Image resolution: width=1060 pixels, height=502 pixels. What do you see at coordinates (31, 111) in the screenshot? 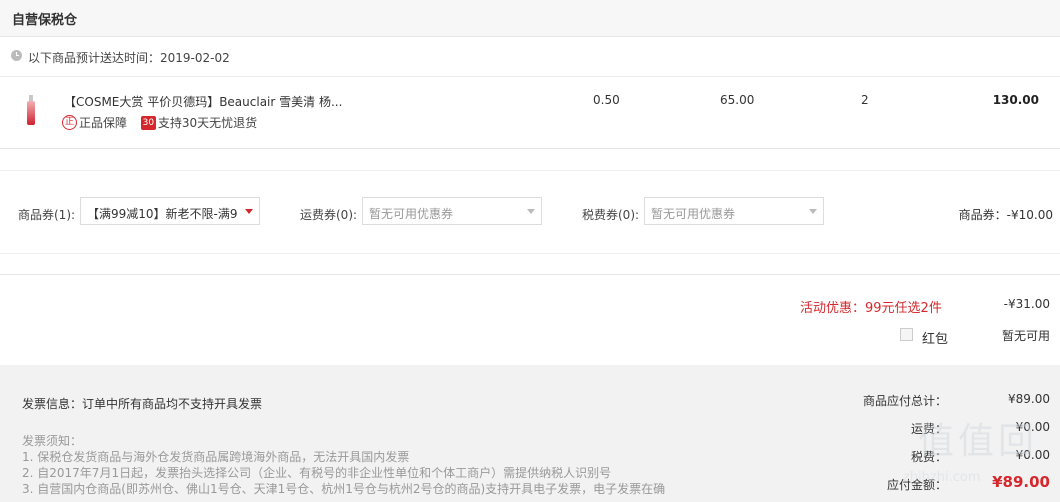
I see `product-image` at bounding box center [31, 111].